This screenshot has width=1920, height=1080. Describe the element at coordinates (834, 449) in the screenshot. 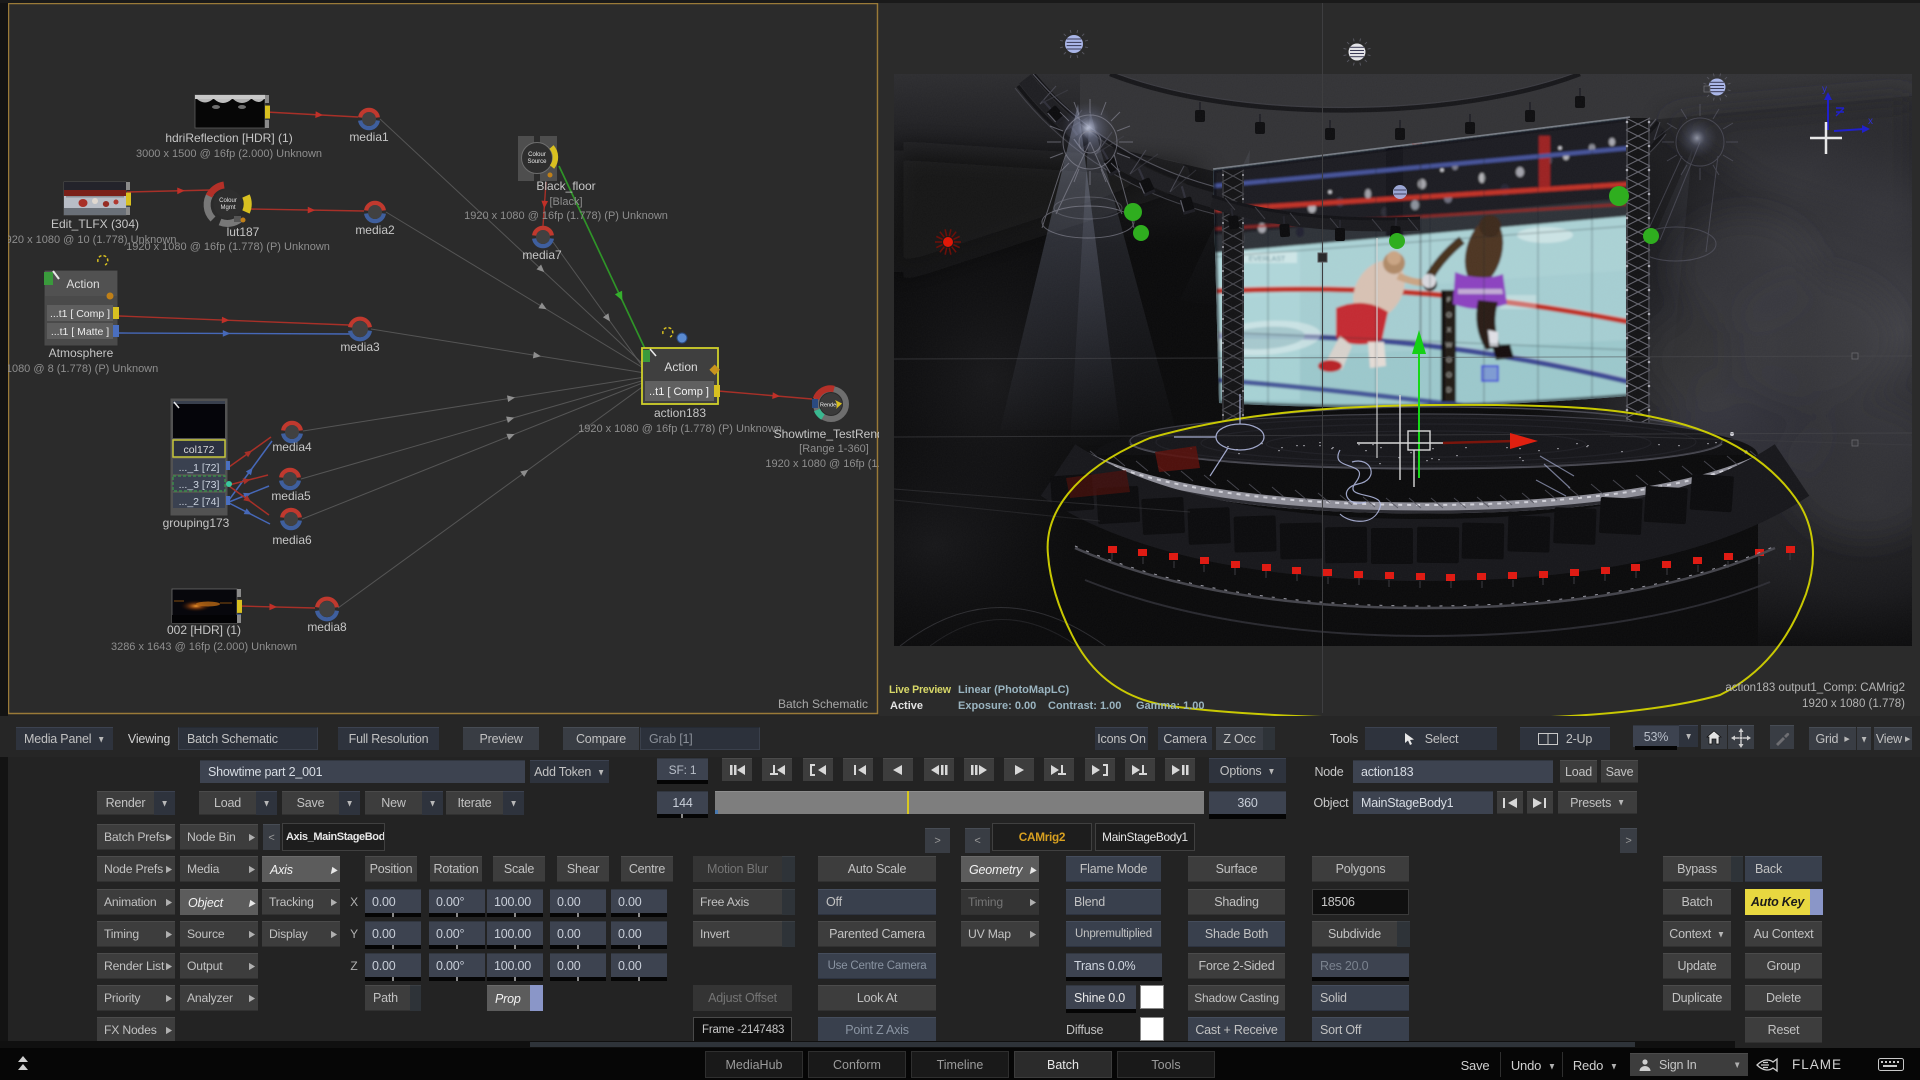

I see `svg-text: [Range 1-360]` at that location.